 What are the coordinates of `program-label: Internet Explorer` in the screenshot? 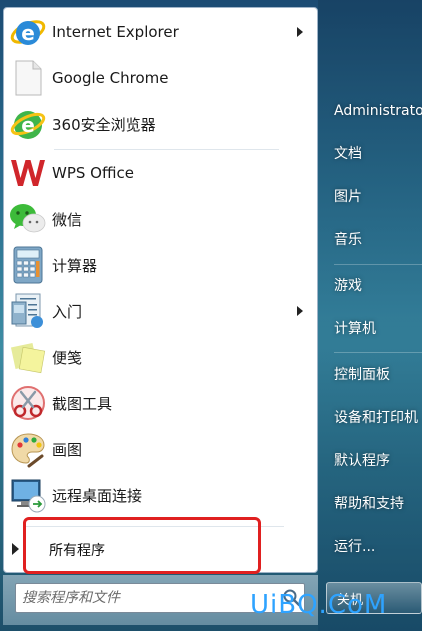 It's located at (115, 32).